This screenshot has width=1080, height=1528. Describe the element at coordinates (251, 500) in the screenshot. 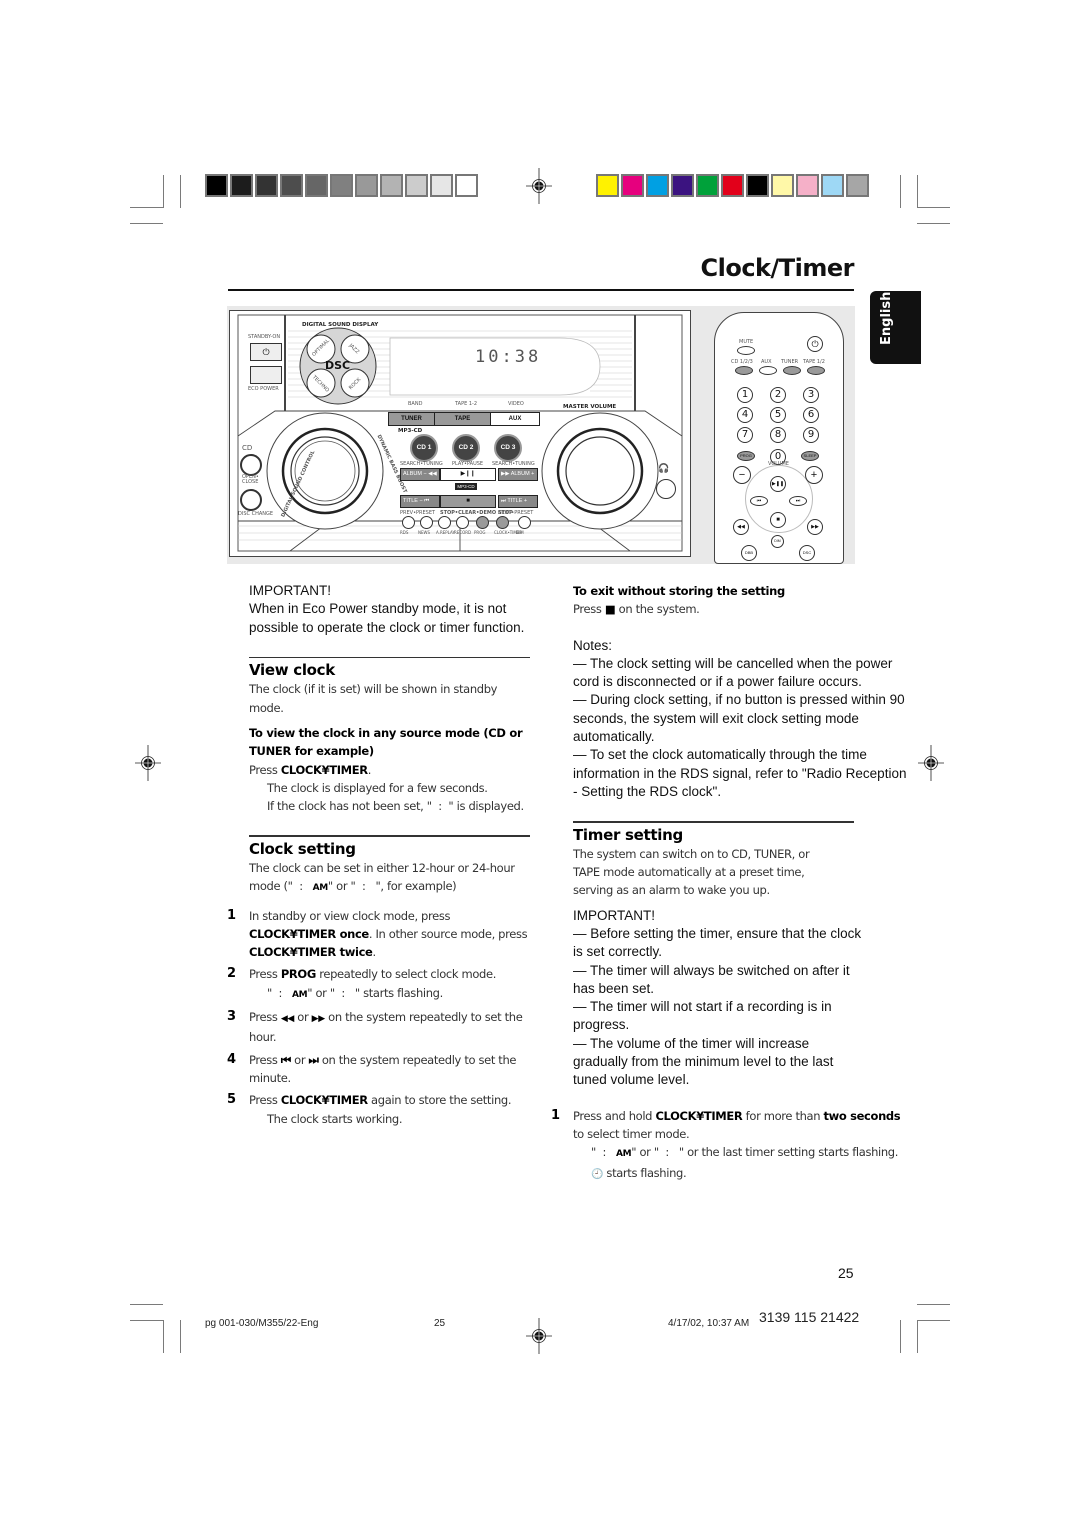

I see `disc-change-button` at that location.